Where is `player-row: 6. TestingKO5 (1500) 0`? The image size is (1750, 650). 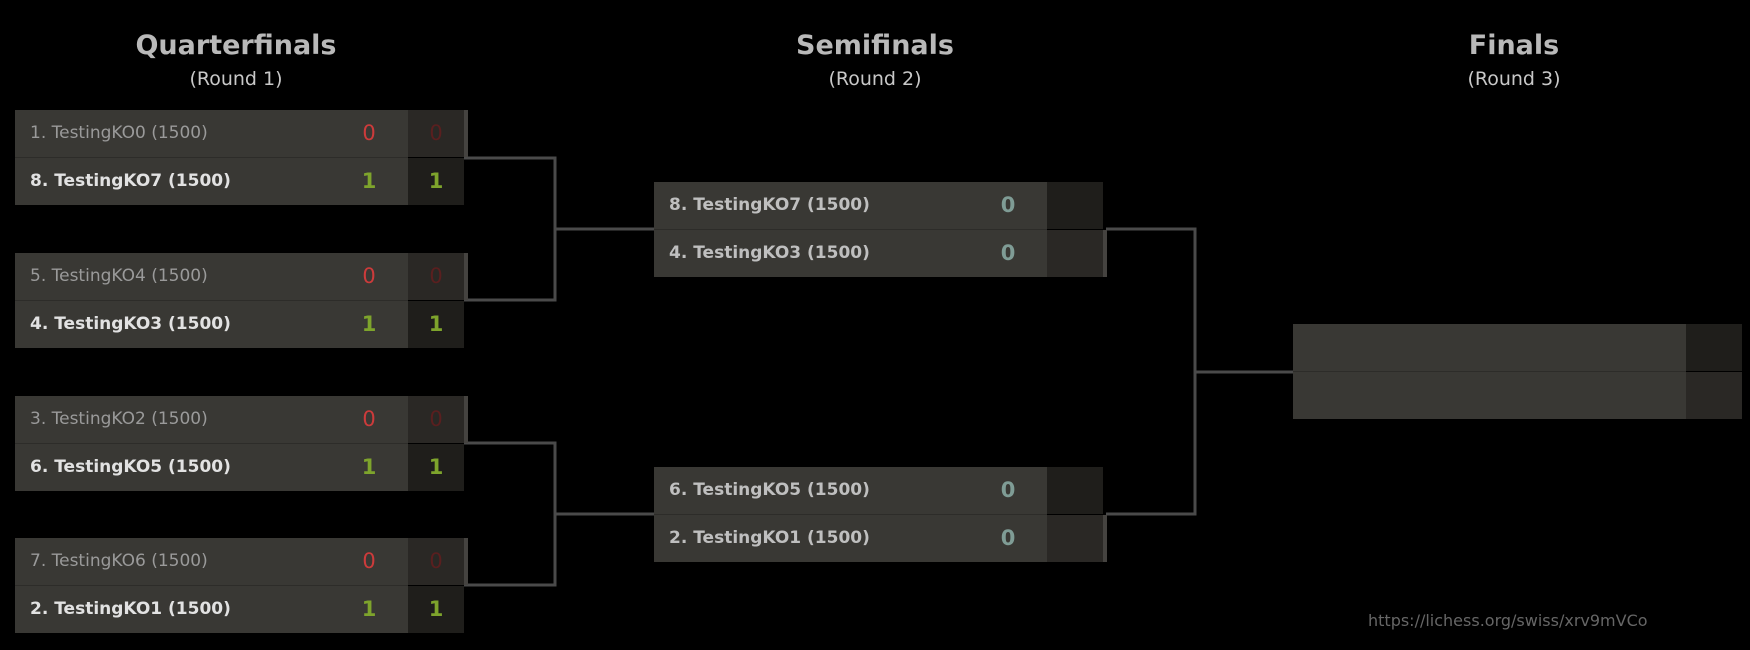
player-row: 6. TestingKO5 (1500) 0 is located at coordinates (850, 490).